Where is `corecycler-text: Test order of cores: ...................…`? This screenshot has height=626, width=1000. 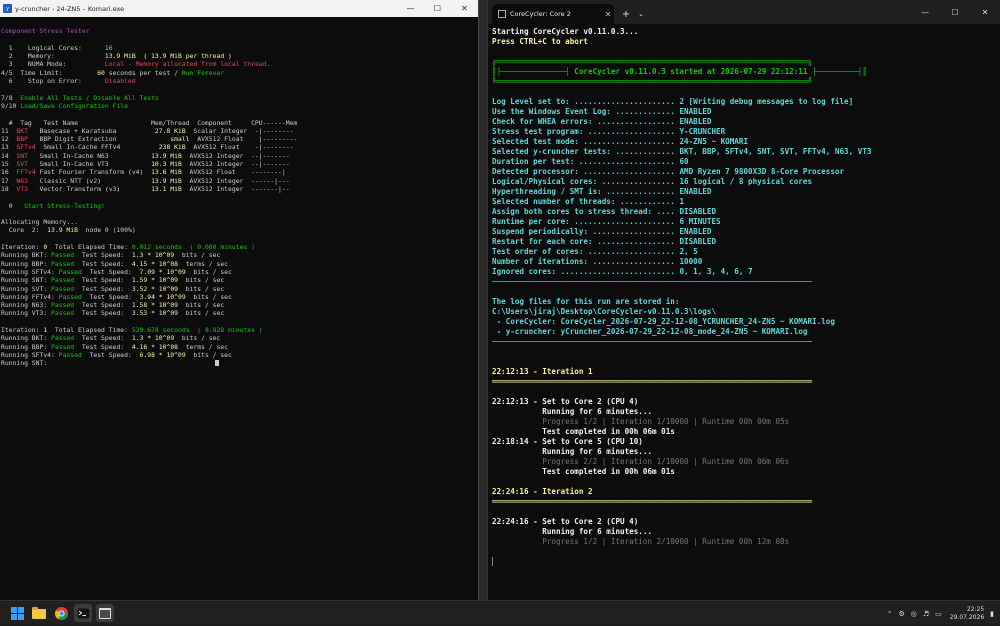 corecycler-text: Test order of cores: ...................… is located at coordinates (595, 251).